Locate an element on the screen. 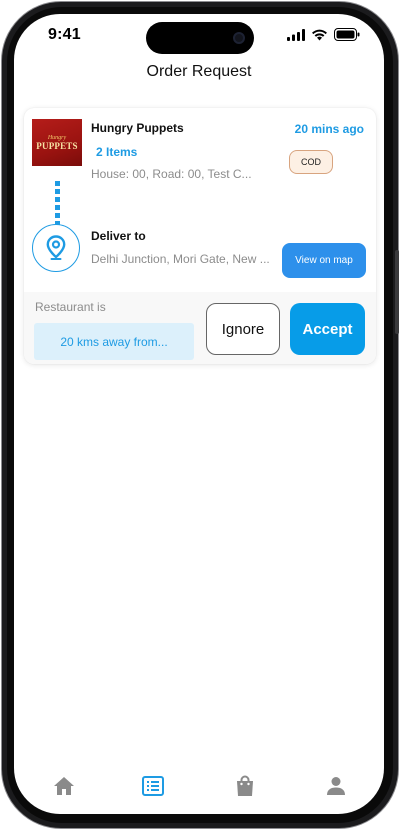 Image resolution: width=400 pixels, height=830 pixels. nav-orders is located at coordinates (153, 786).